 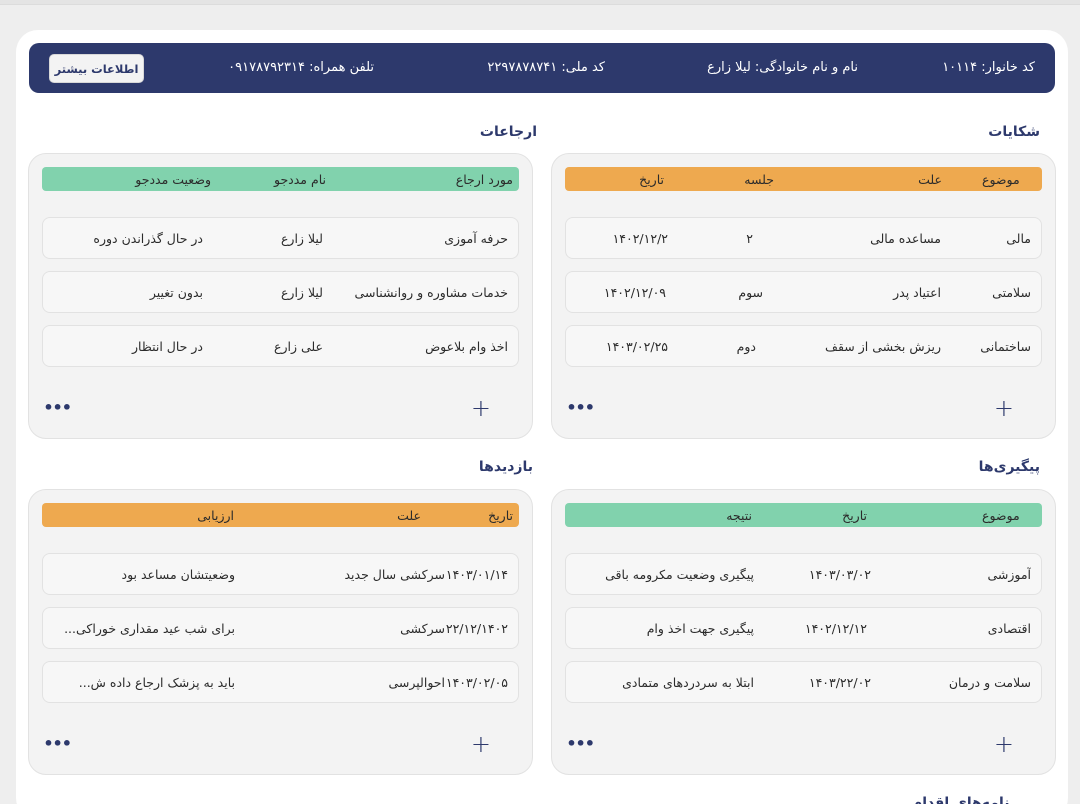 What do you see at coordinates (759, 179) in the screenshot?
I see `column-header: جلسه` at bounding box center [759, 179].